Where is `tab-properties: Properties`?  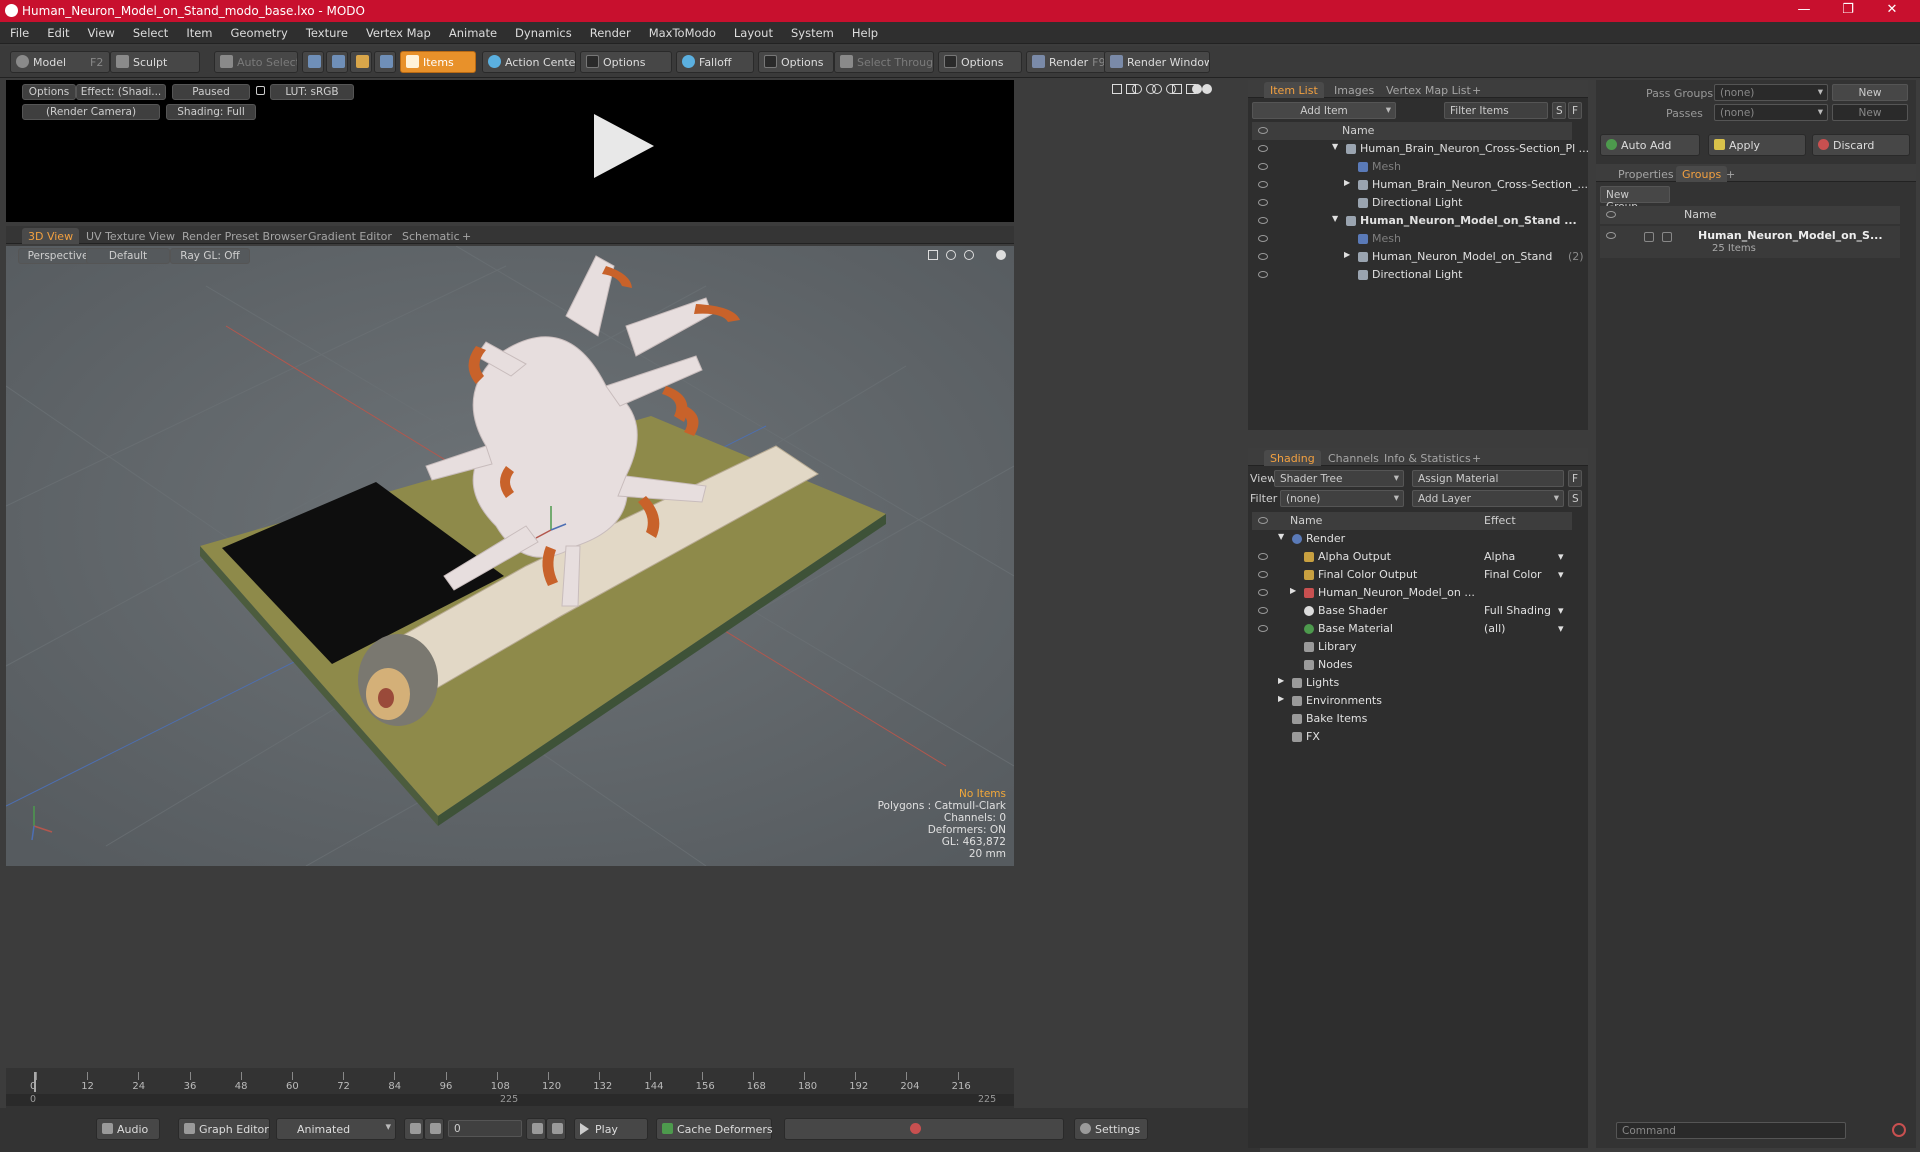
tab-properties: Properties is located at coordinates (1646, 174).